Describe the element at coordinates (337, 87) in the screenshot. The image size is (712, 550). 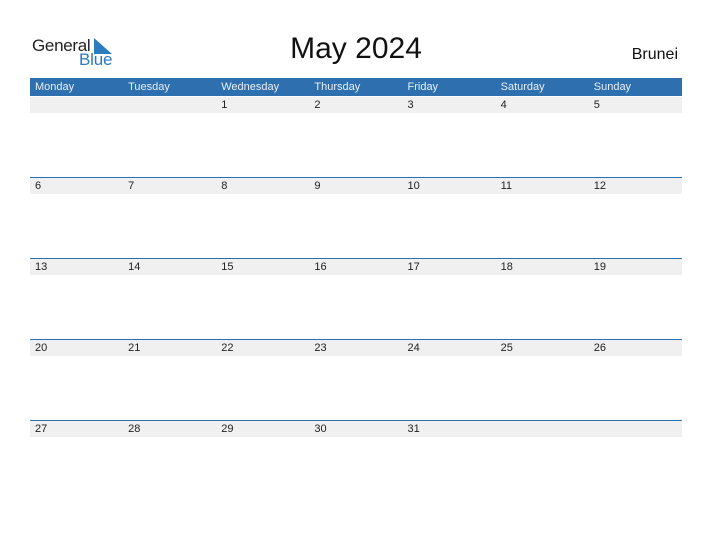
I see `weekday-thursday: Thursday` at that location.